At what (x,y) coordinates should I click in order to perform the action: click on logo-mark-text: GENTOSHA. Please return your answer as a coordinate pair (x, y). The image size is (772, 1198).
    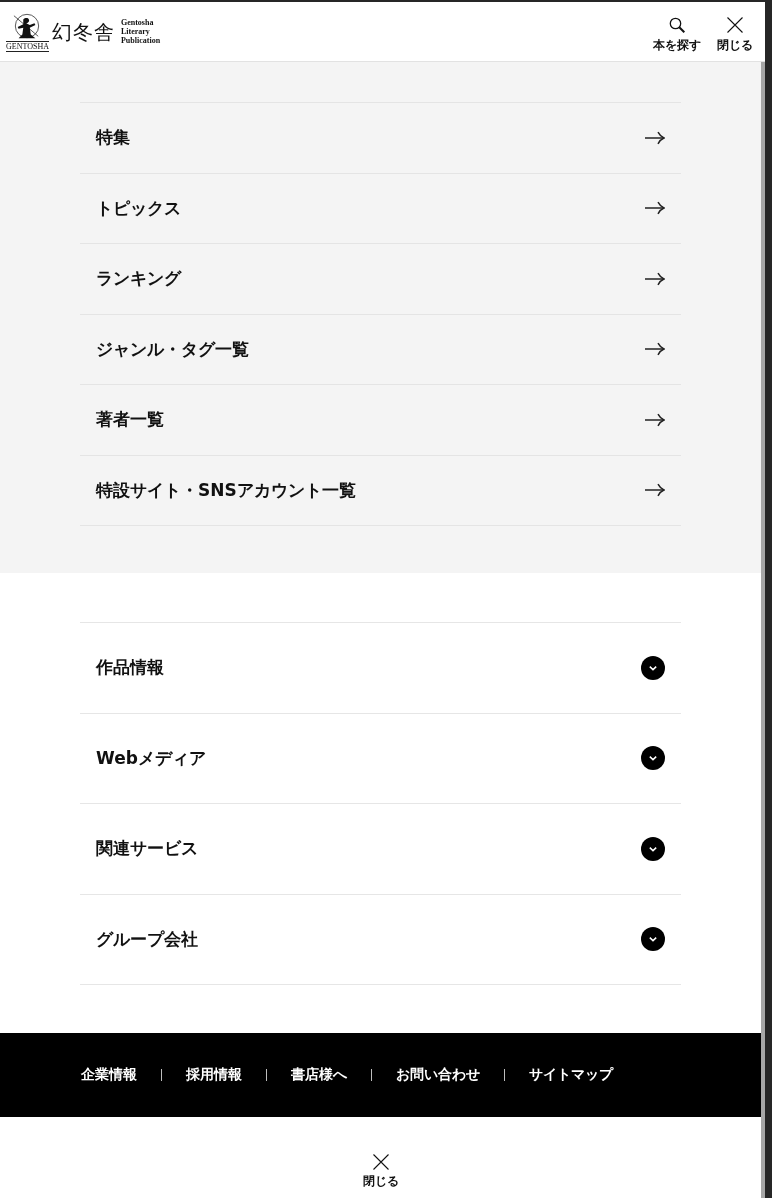
    Looking at the image, I should click on (27, 46).